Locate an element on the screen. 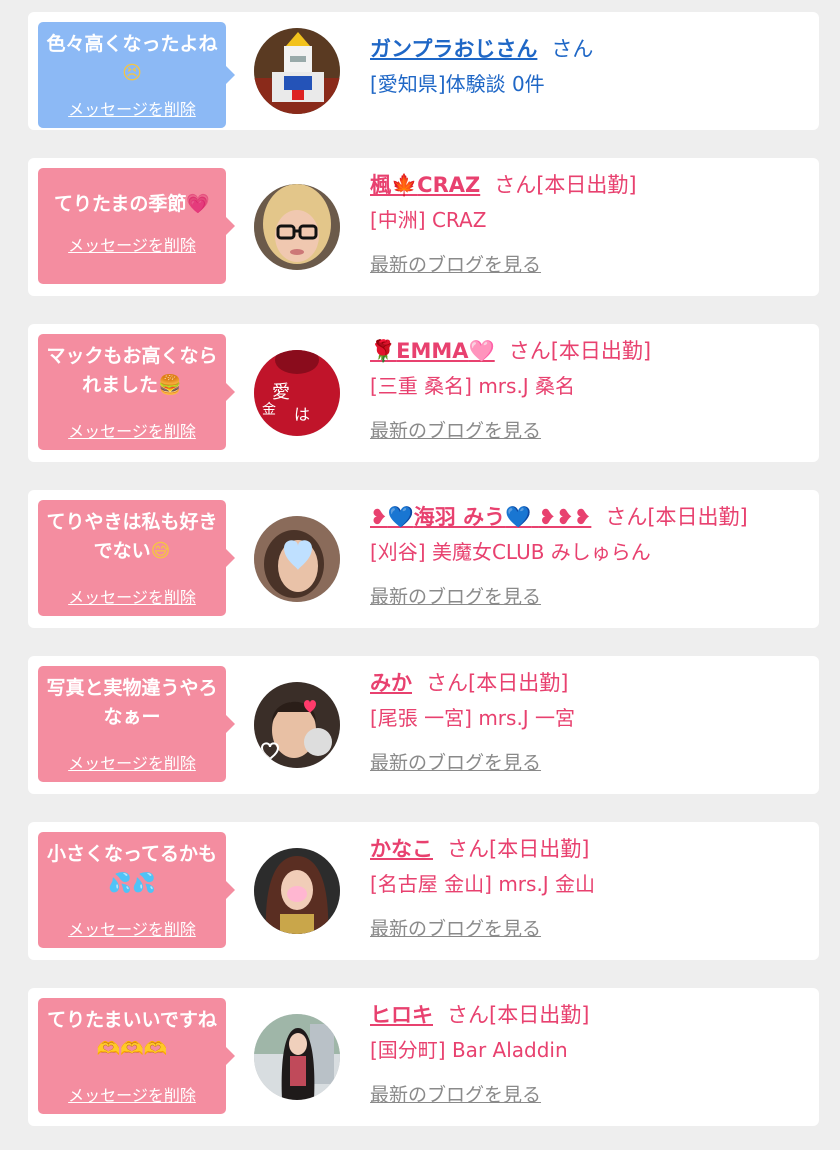 The height and width of the screenshot is (1150, 840). burger-icon: 🍔 is located at coordinates (170, 385).